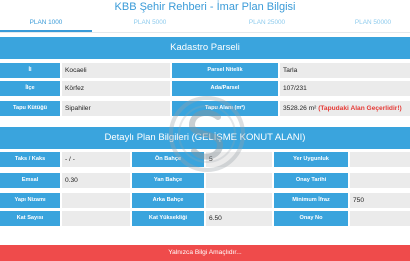  Describe the element at coordinates (380, 180) in the screenshot. I see `onay-tarihi-value` at that location.